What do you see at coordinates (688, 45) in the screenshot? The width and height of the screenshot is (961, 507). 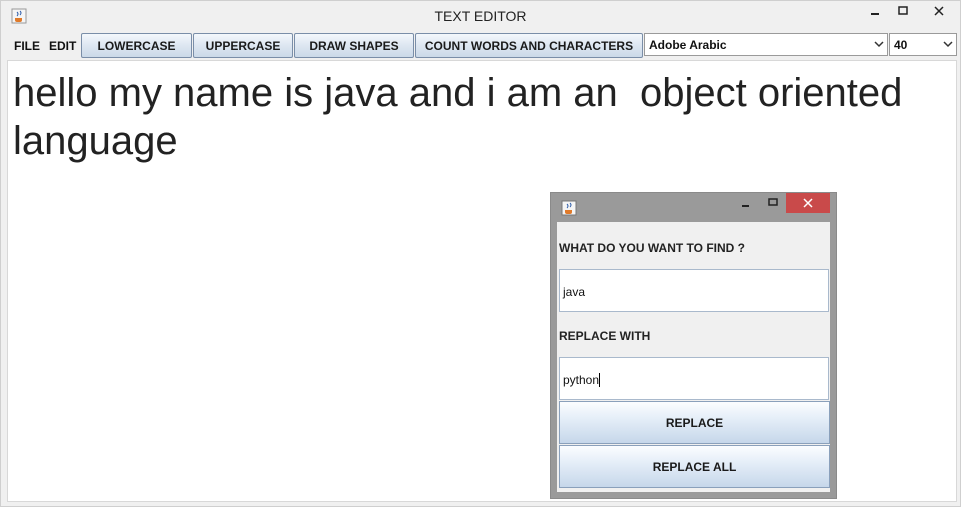 I see `font-family-value: Adobe Arabic` at bounding box center [688, 45].